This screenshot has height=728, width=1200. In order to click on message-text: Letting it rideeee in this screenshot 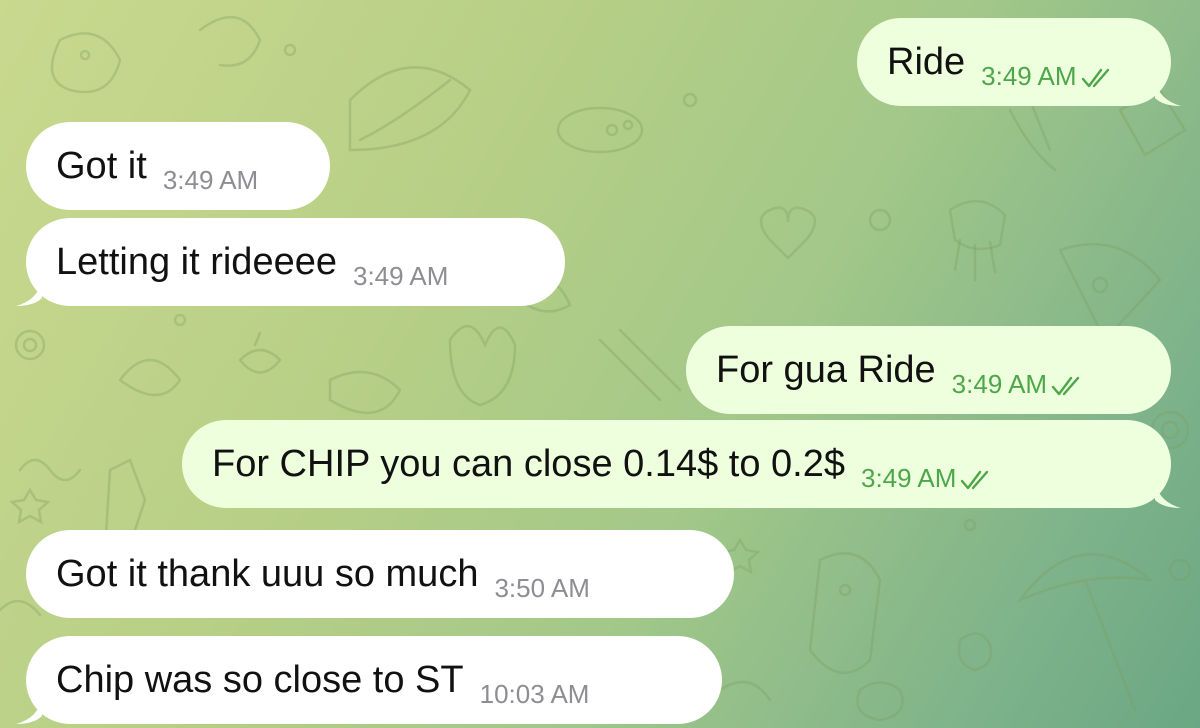, I will do `click(196, 262)`.